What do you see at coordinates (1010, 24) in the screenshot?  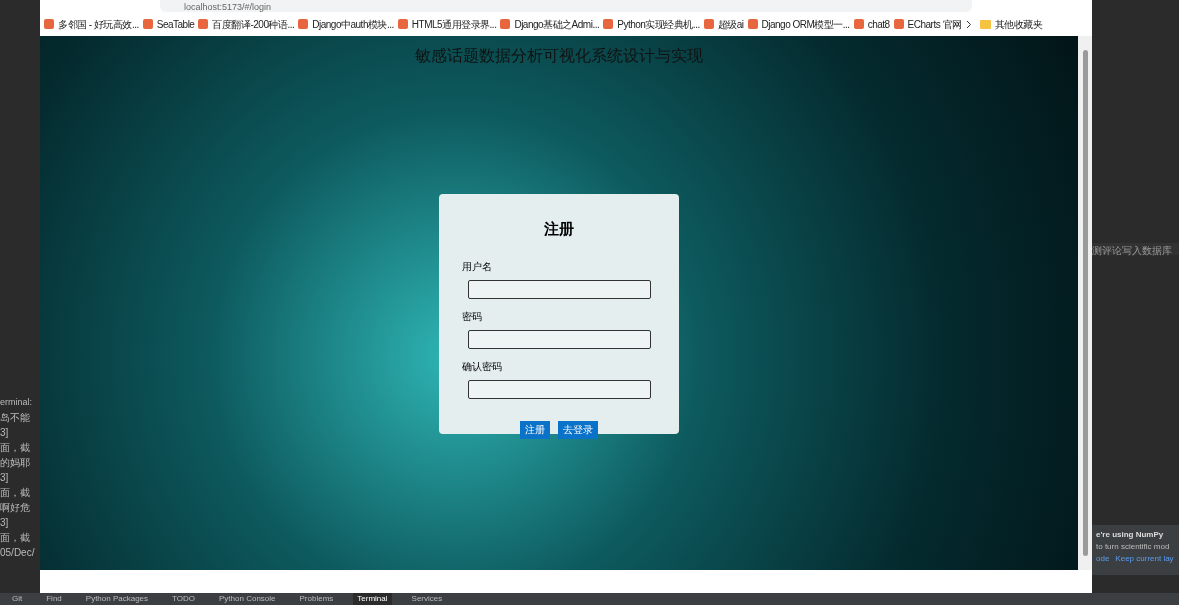 I see `bookmark-folder: 其他收藏夹` at bounding box center [1010, 24].